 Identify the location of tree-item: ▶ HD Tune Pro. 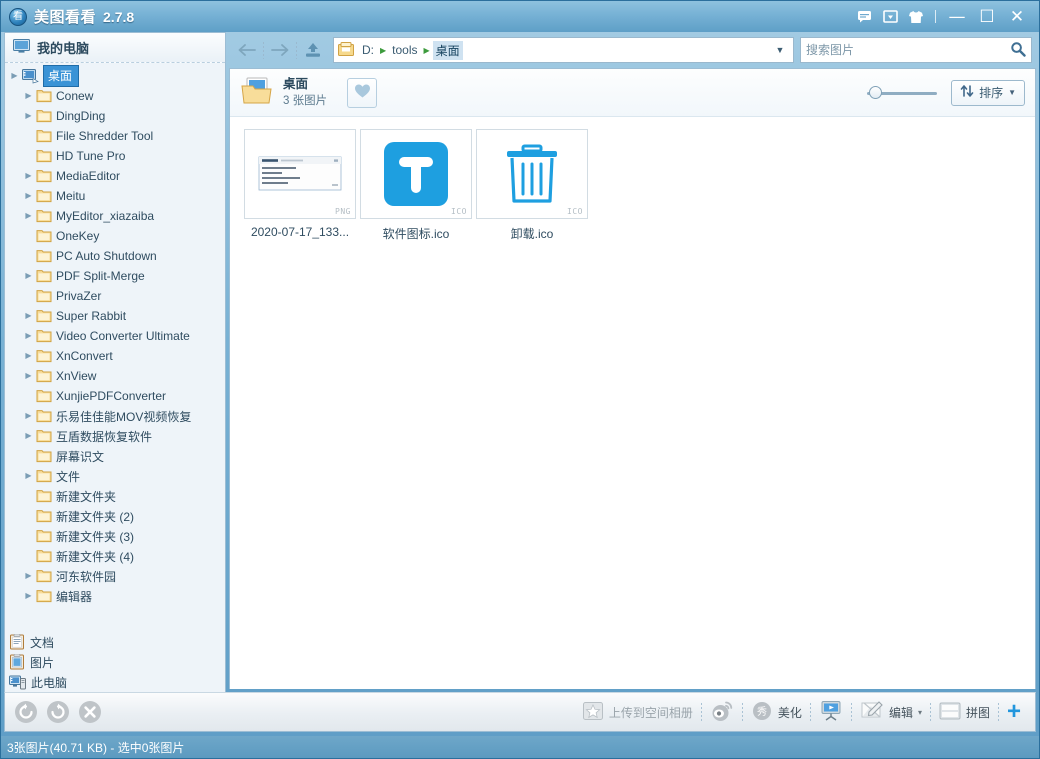
(115, 156).